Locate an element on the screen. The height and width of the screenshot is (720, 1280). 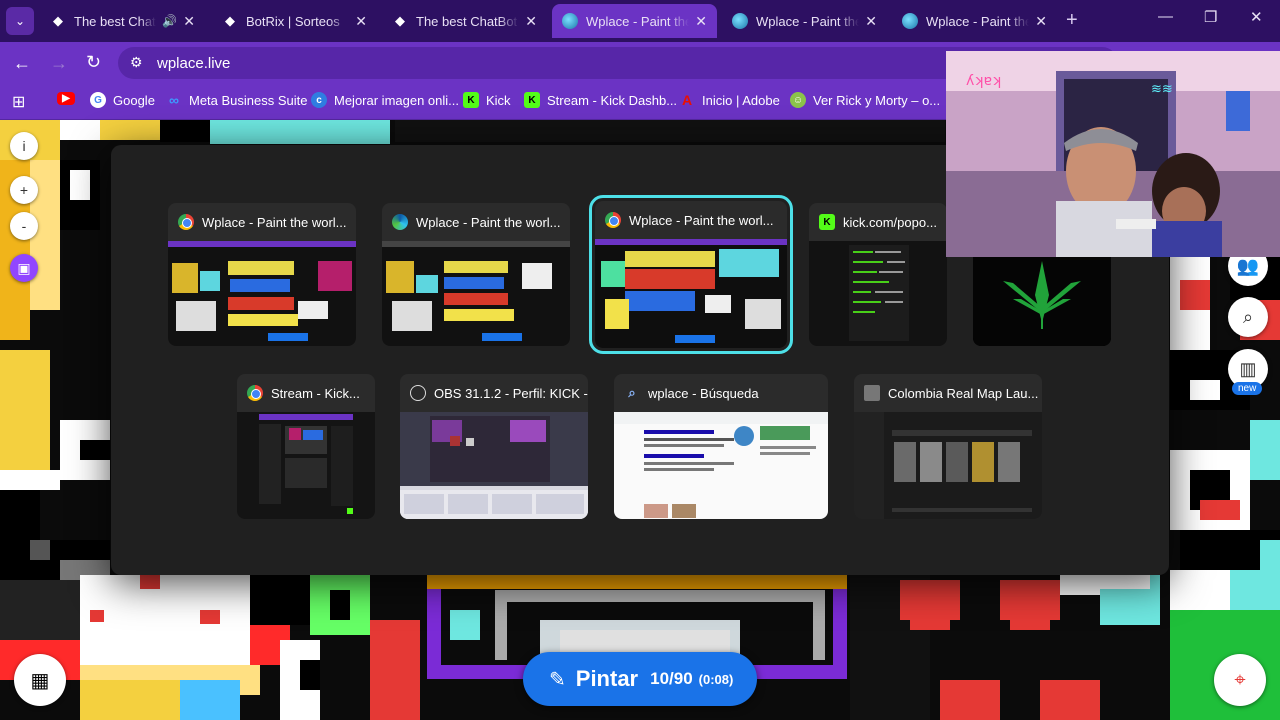
kick-icon: K is located at coordinates (471, 100).